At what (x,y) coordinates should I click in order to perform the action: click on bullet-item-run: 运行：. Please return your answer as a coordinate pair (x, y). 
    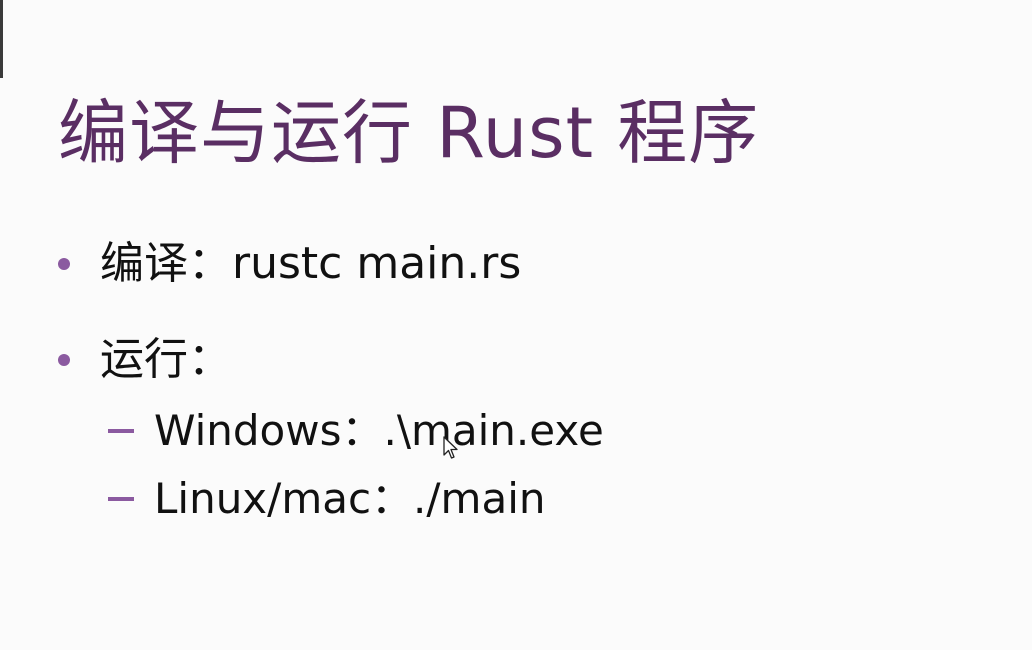
    Looking at the image, I should click on (145, 360).